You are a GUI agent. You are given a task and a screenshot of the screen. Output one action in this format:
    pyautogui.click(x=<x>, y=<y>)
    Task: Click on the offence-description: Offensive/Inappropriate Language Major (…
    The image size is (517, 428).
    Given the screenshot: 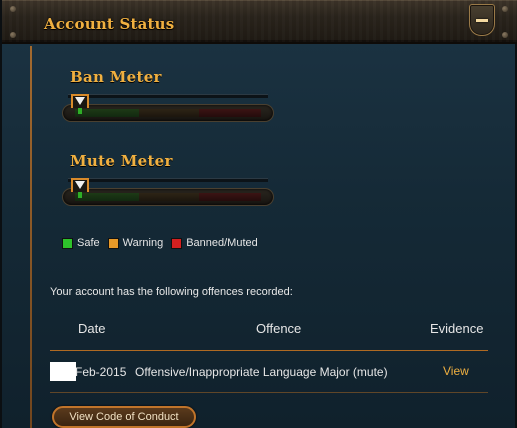 What is the action you would take?
    pyautogui.click(x=261, y=372)
    